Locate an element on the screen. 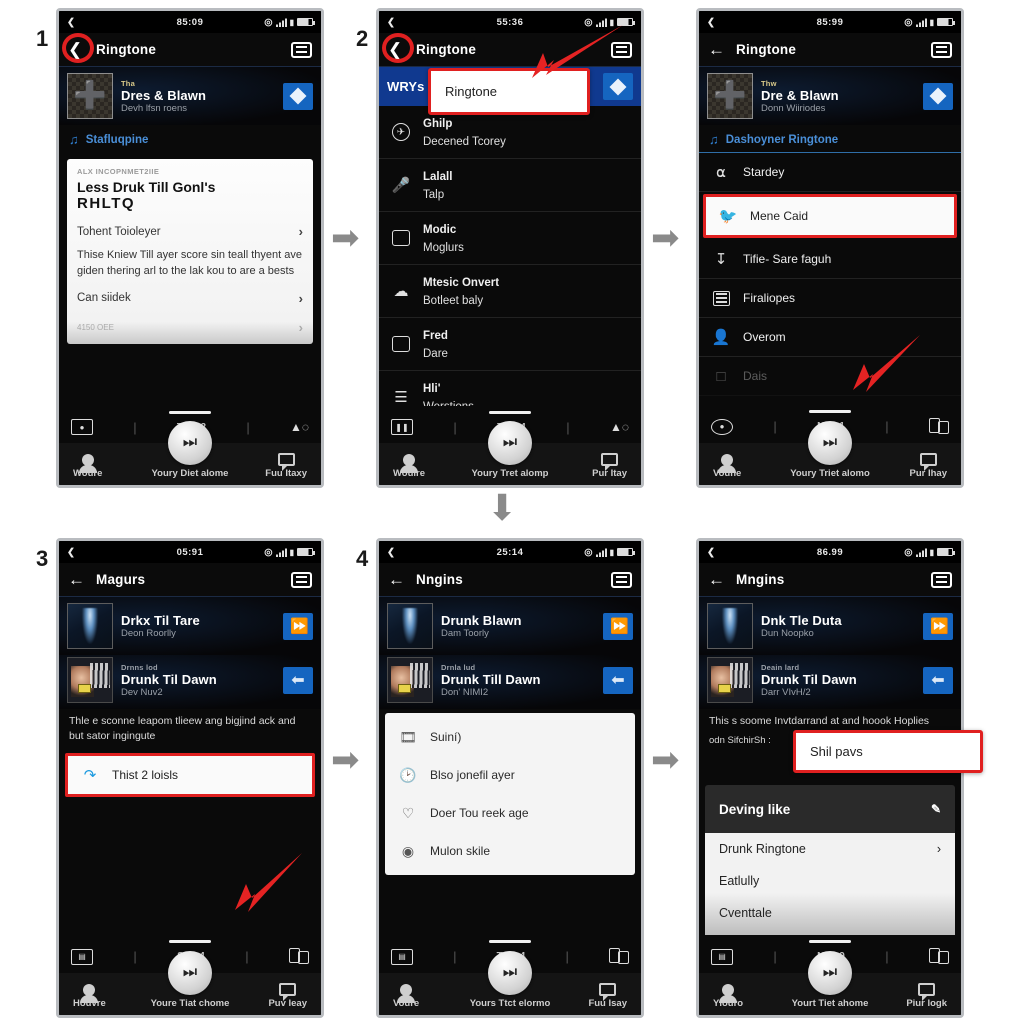 This screenshot has height=1024, width=1024. track-row-2: Drnns lod Drunk Til Dawn Dev Nuv2 ⬅ is located at coordinates (190, 682).